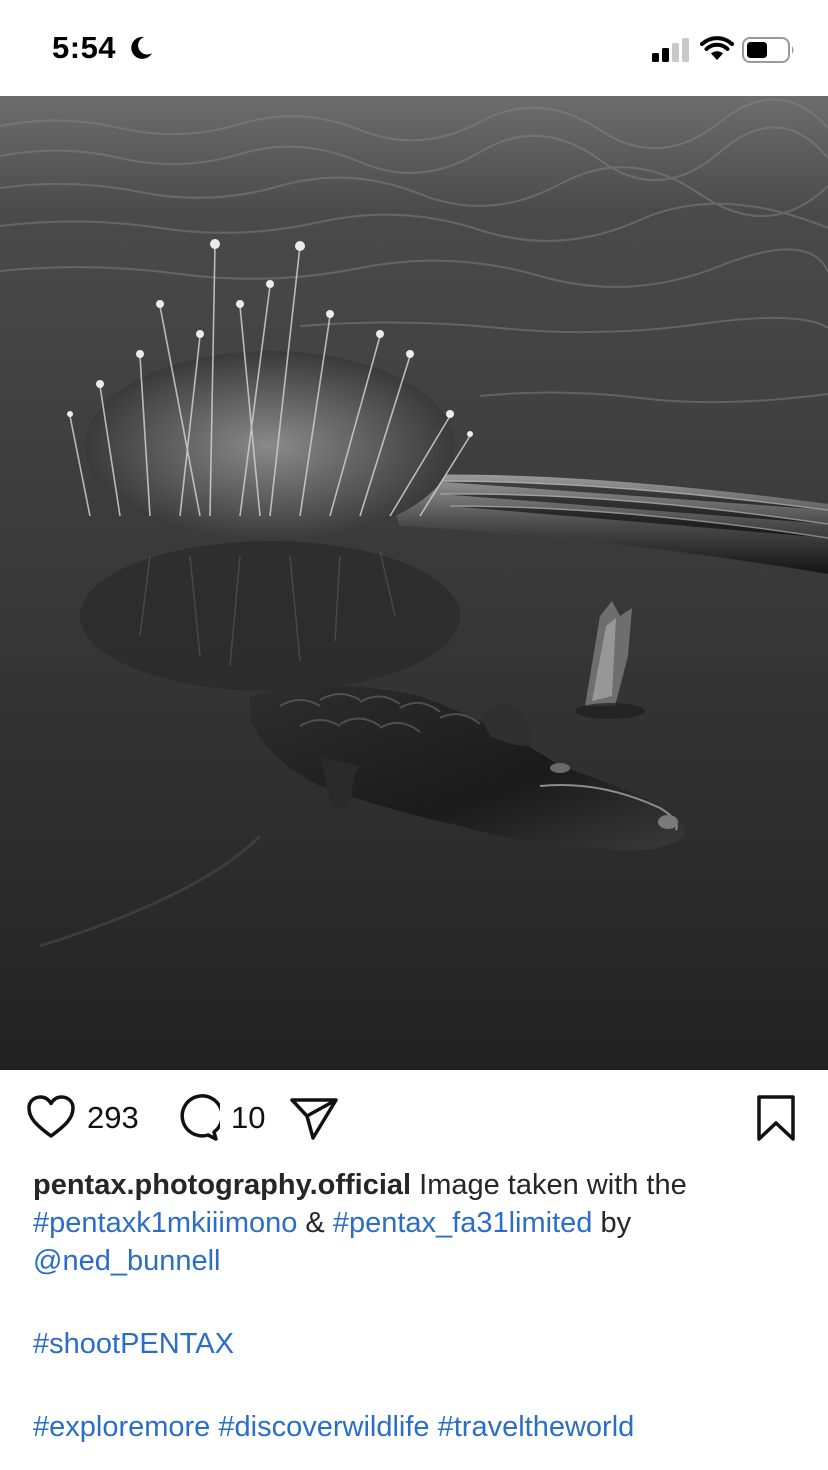 Image resolution: width=828 pixels, height=1470 pixels. What do you see at coordinates (414, 48) in the screenshot?
I see `status-bar: 5:54` at bounding box center [414, 48].